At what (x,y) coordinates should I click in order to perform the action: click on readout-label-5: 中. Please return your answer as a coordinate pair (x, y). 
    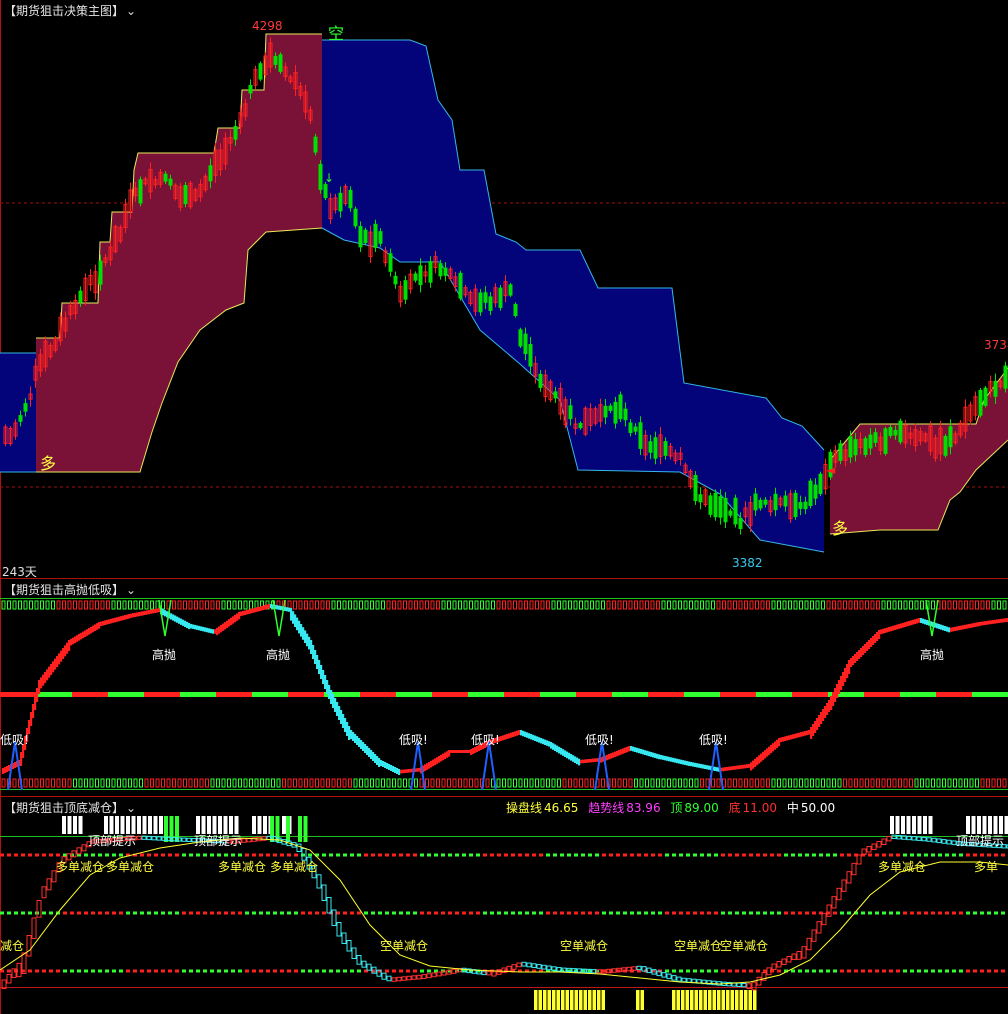
    Looking at the image, I should click on (792, 808).